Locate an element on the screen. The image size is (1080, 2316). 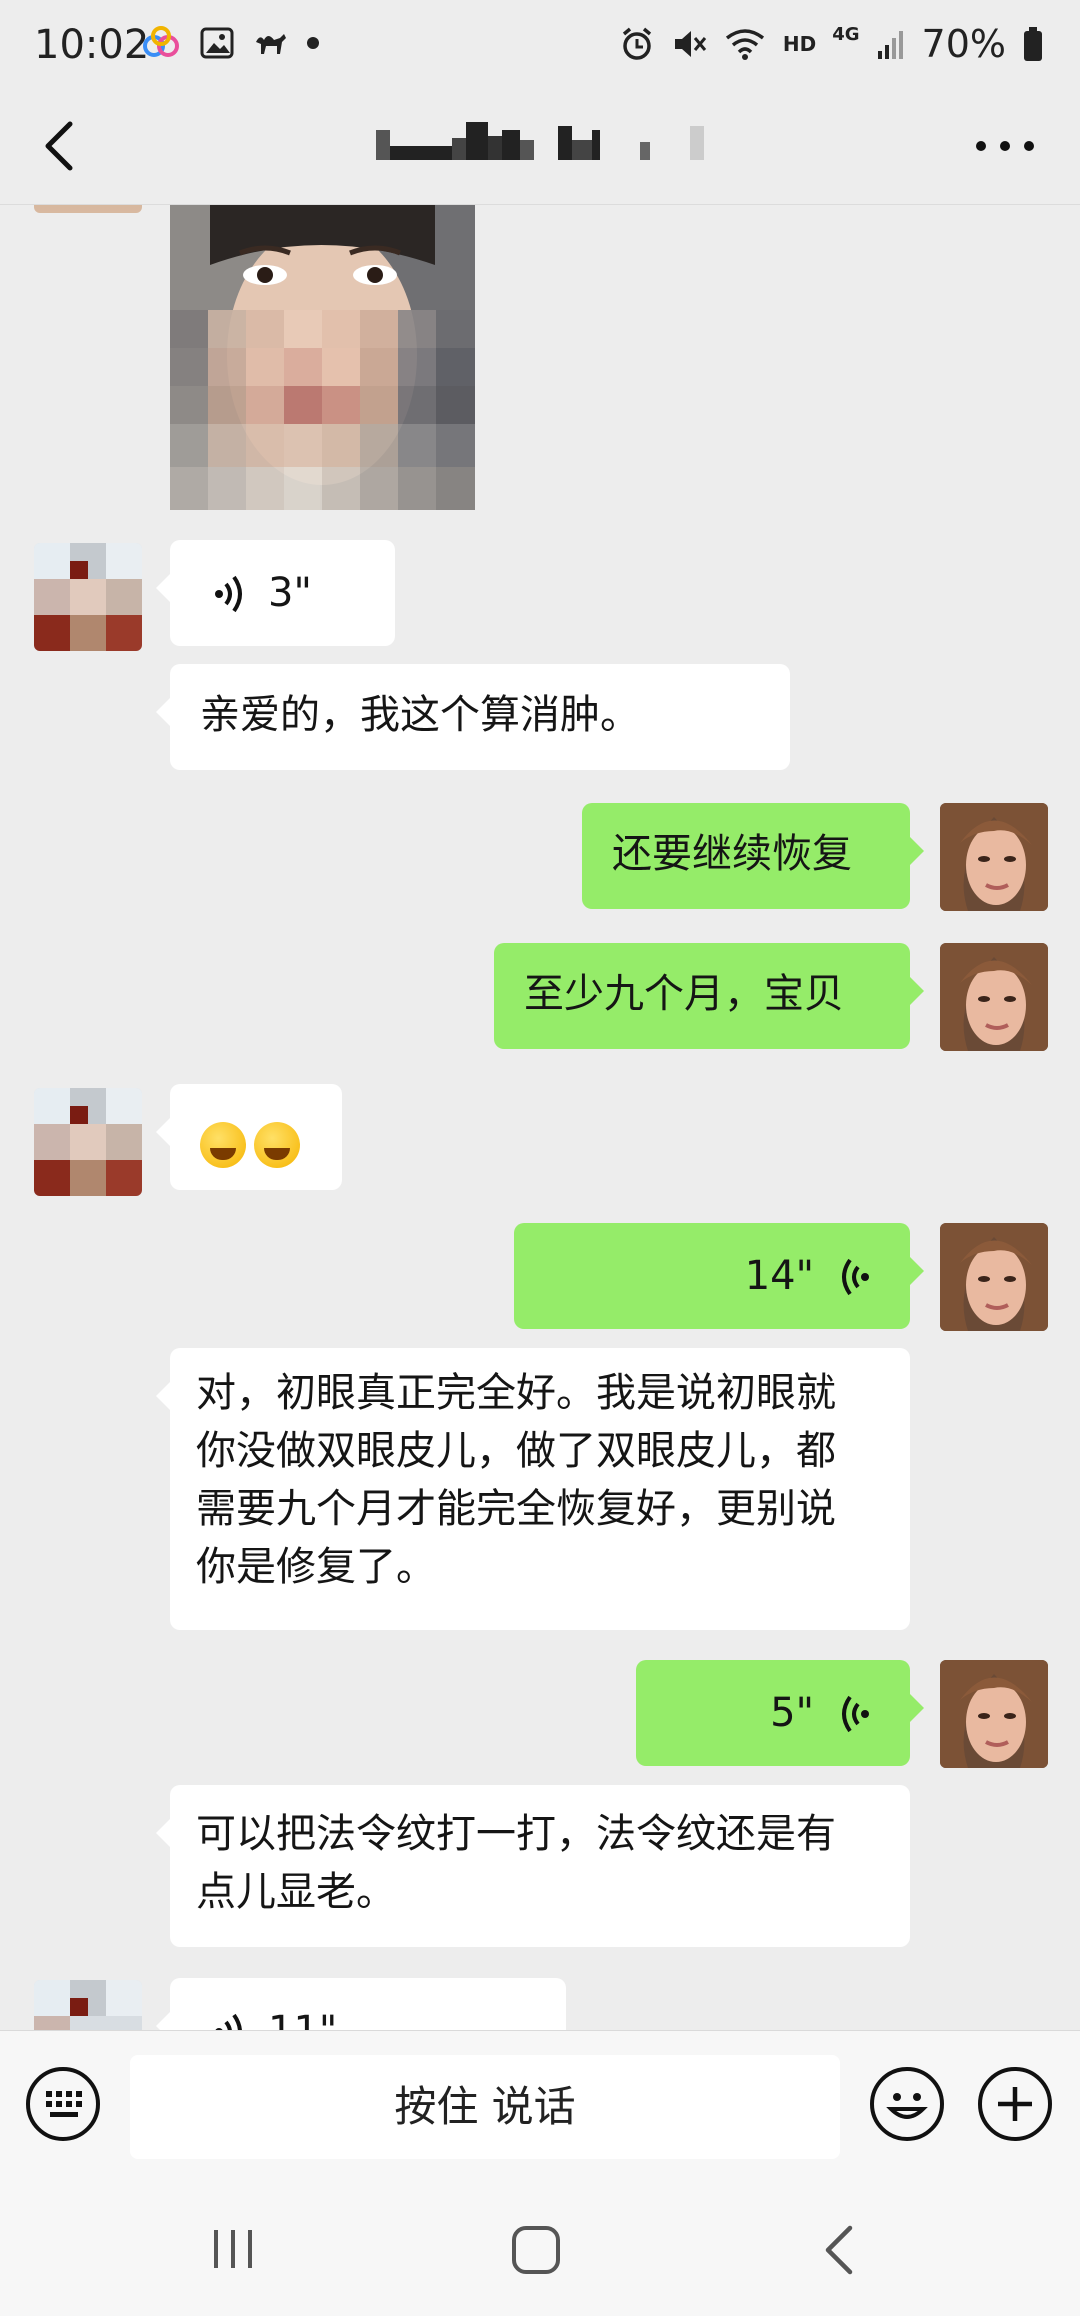
text-message: 可以把法令纹打一打，法令纹还是有 点儿显老。 is located at coordinates (533, 1866).